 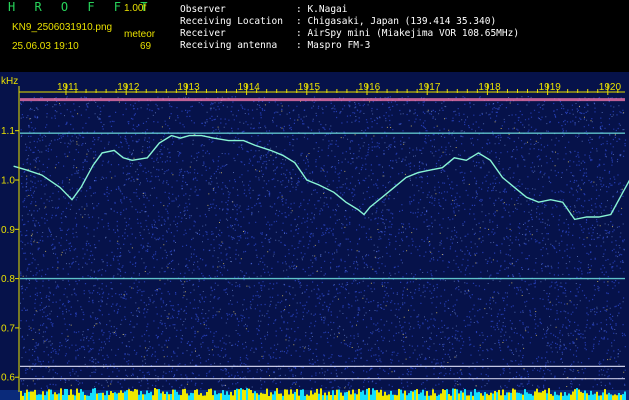 I want to click on y-tick-label: 0.7, so click(x=8, y=328).